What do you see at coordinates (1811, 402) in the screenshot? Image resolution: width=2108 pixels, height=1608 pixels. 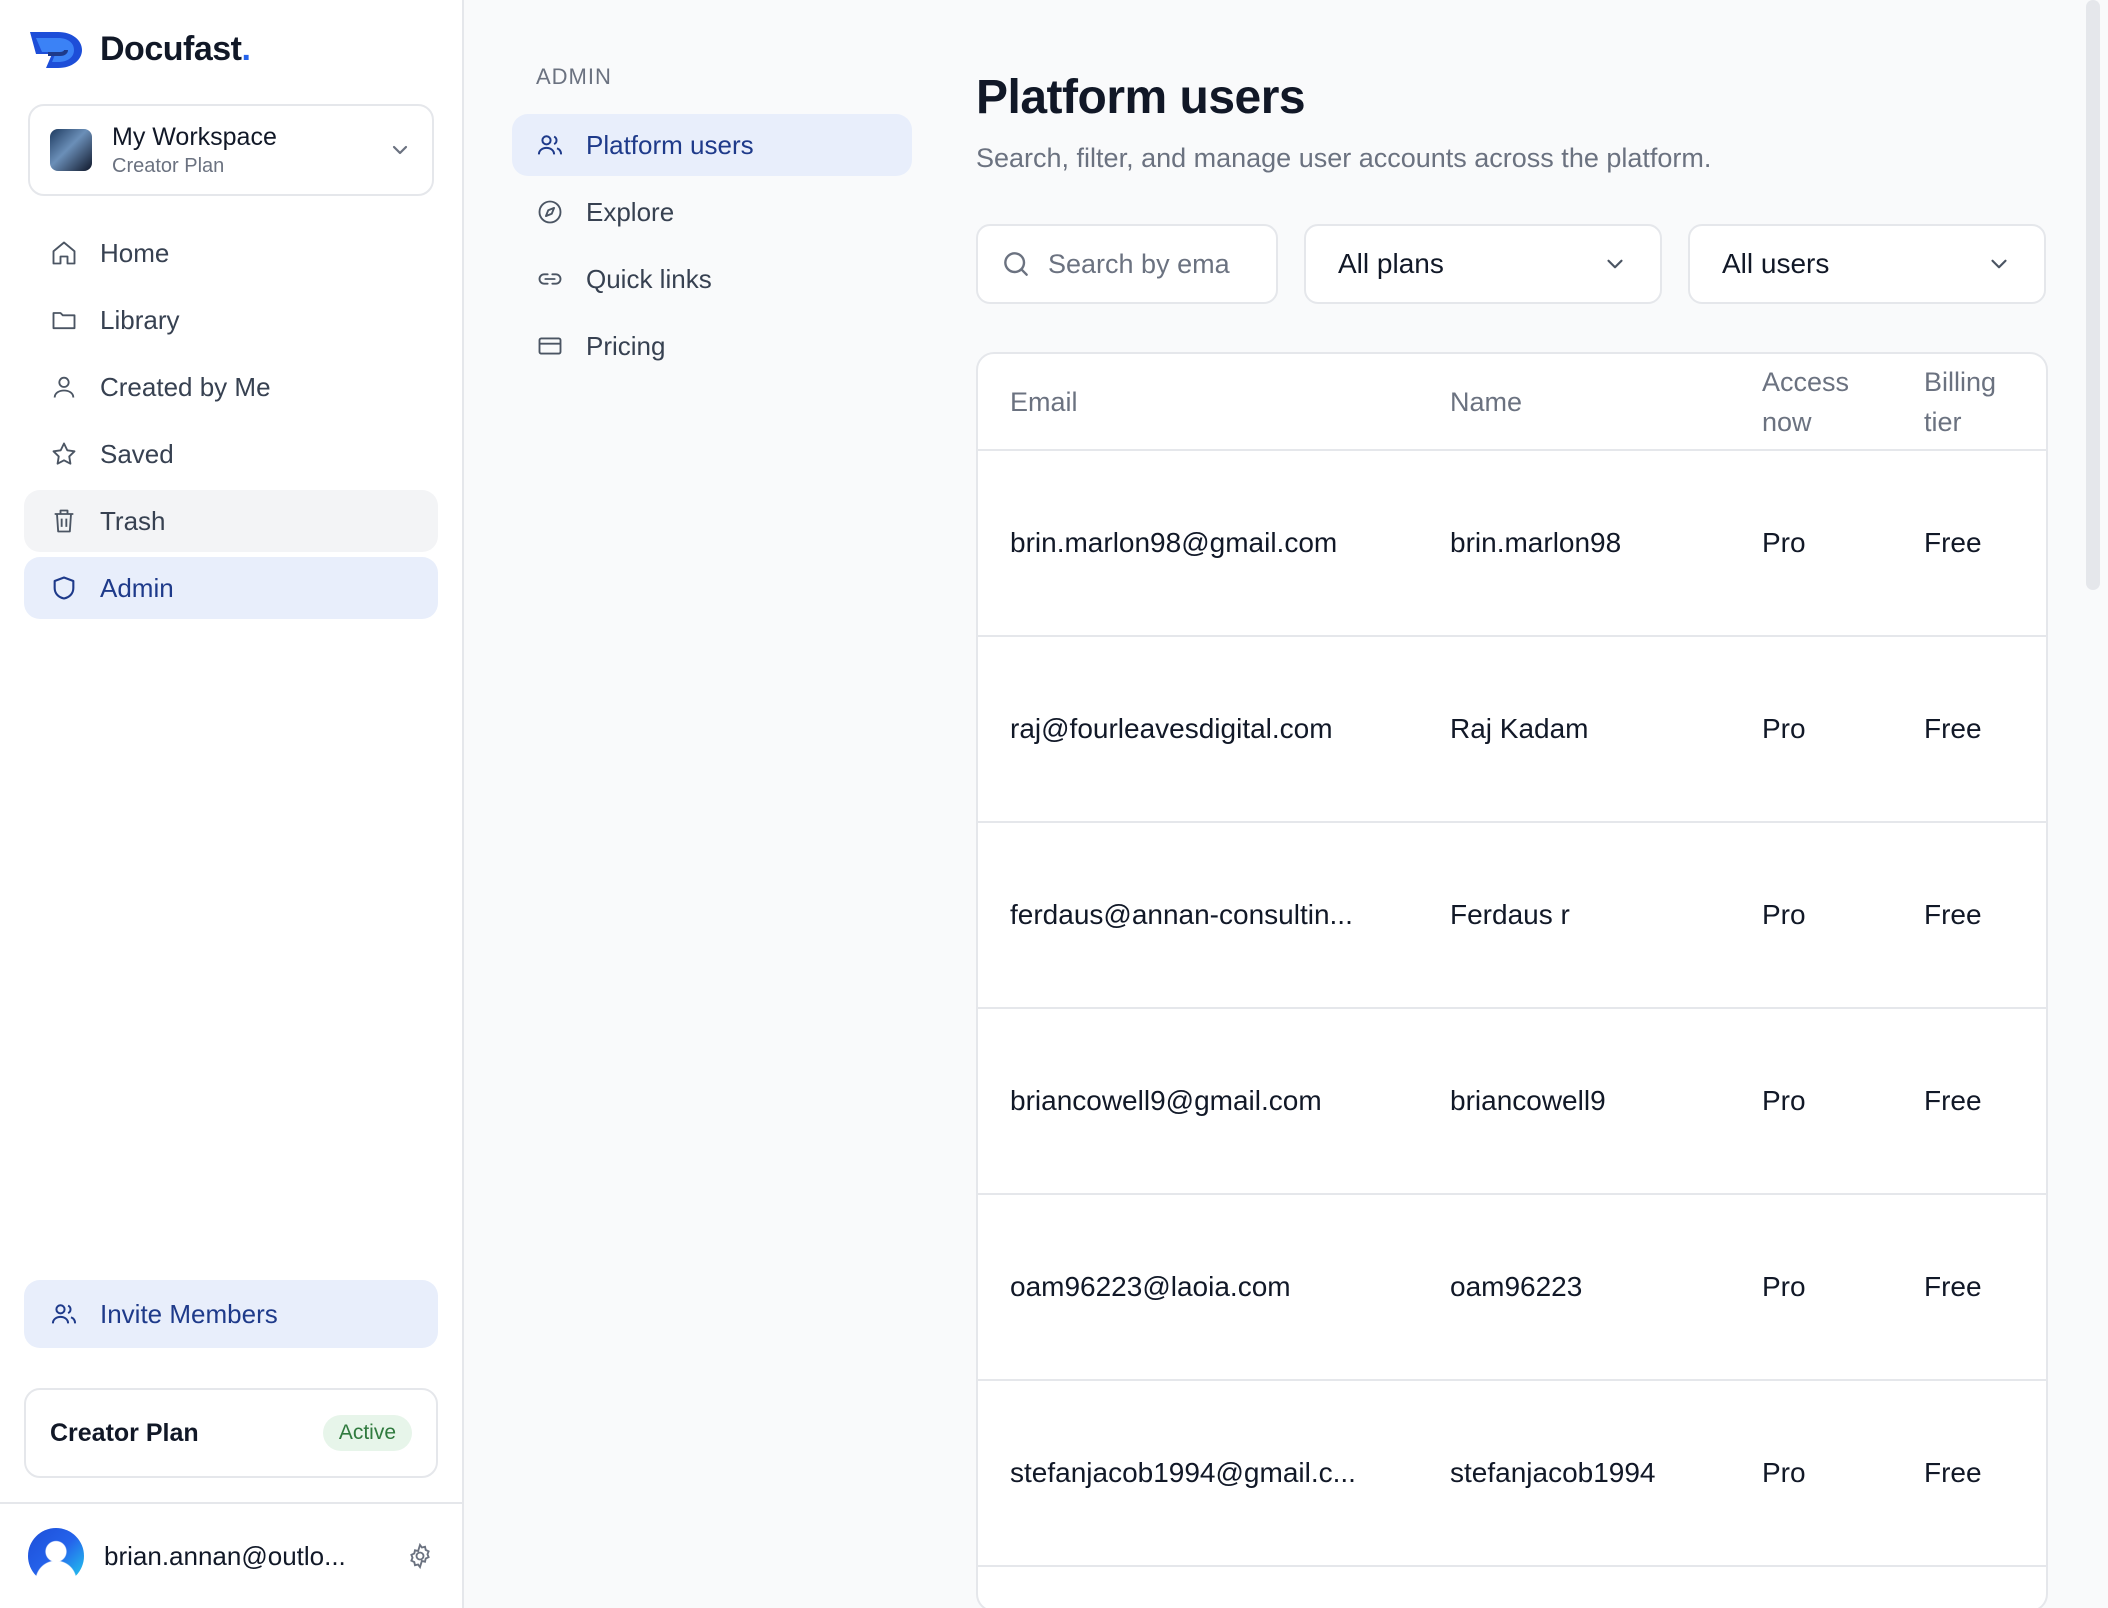 I see `column-header-access-now: Access now` at bounding box center [1811, 402].